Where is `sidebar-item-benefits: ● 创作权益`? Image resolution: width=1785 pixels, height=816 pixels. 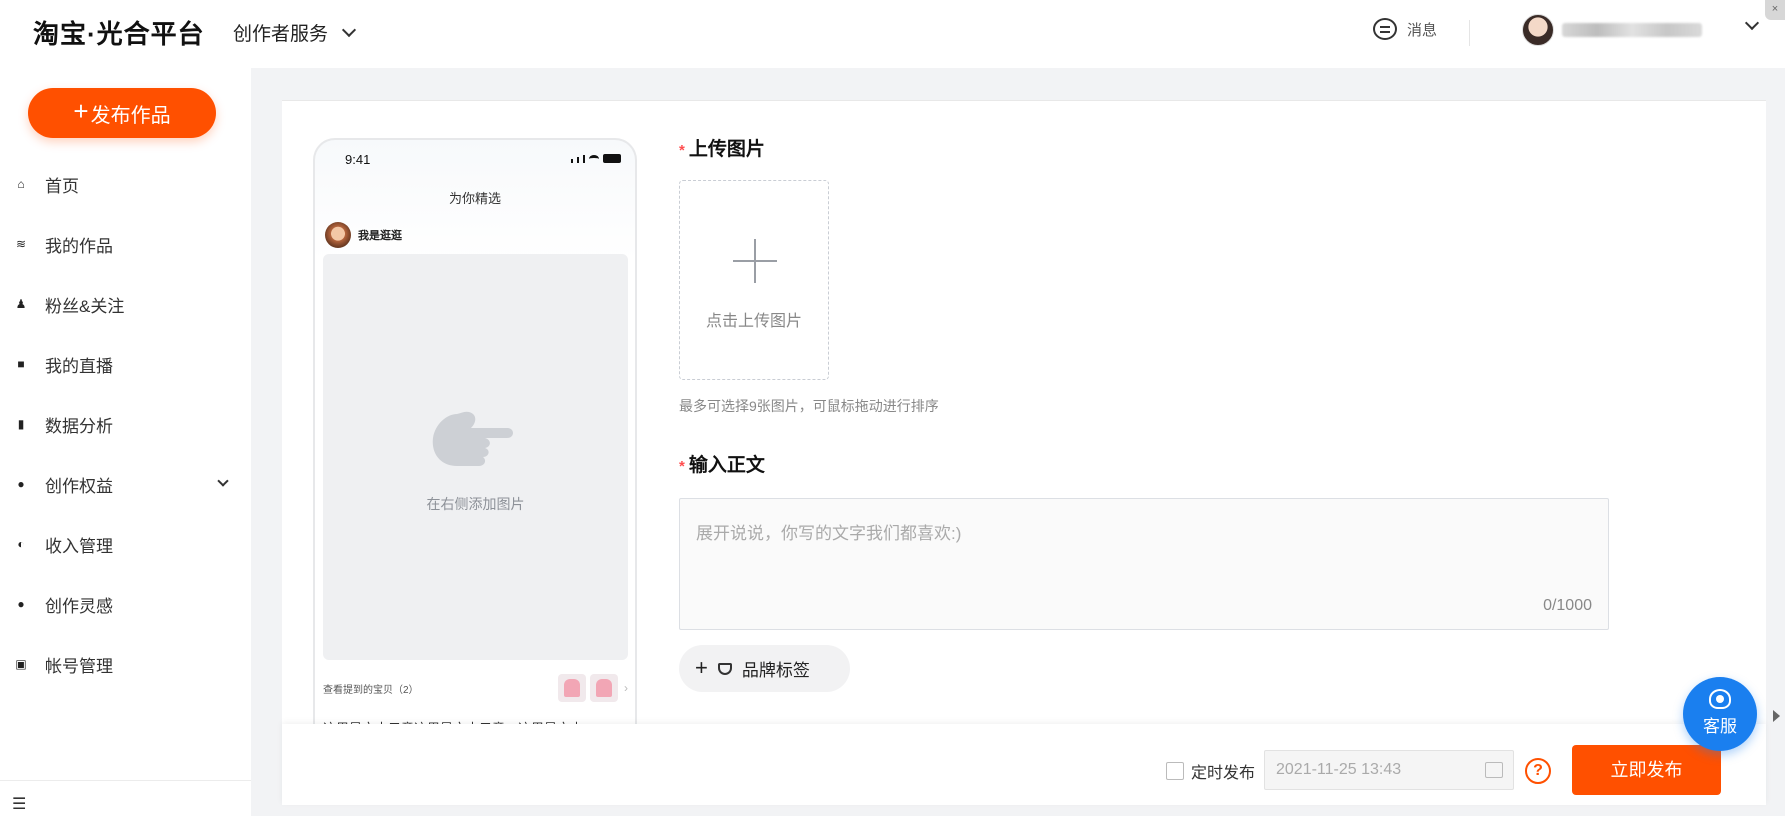 sidebar-item-benefits: ● 创作权益 is located at coordinates (125, 484).